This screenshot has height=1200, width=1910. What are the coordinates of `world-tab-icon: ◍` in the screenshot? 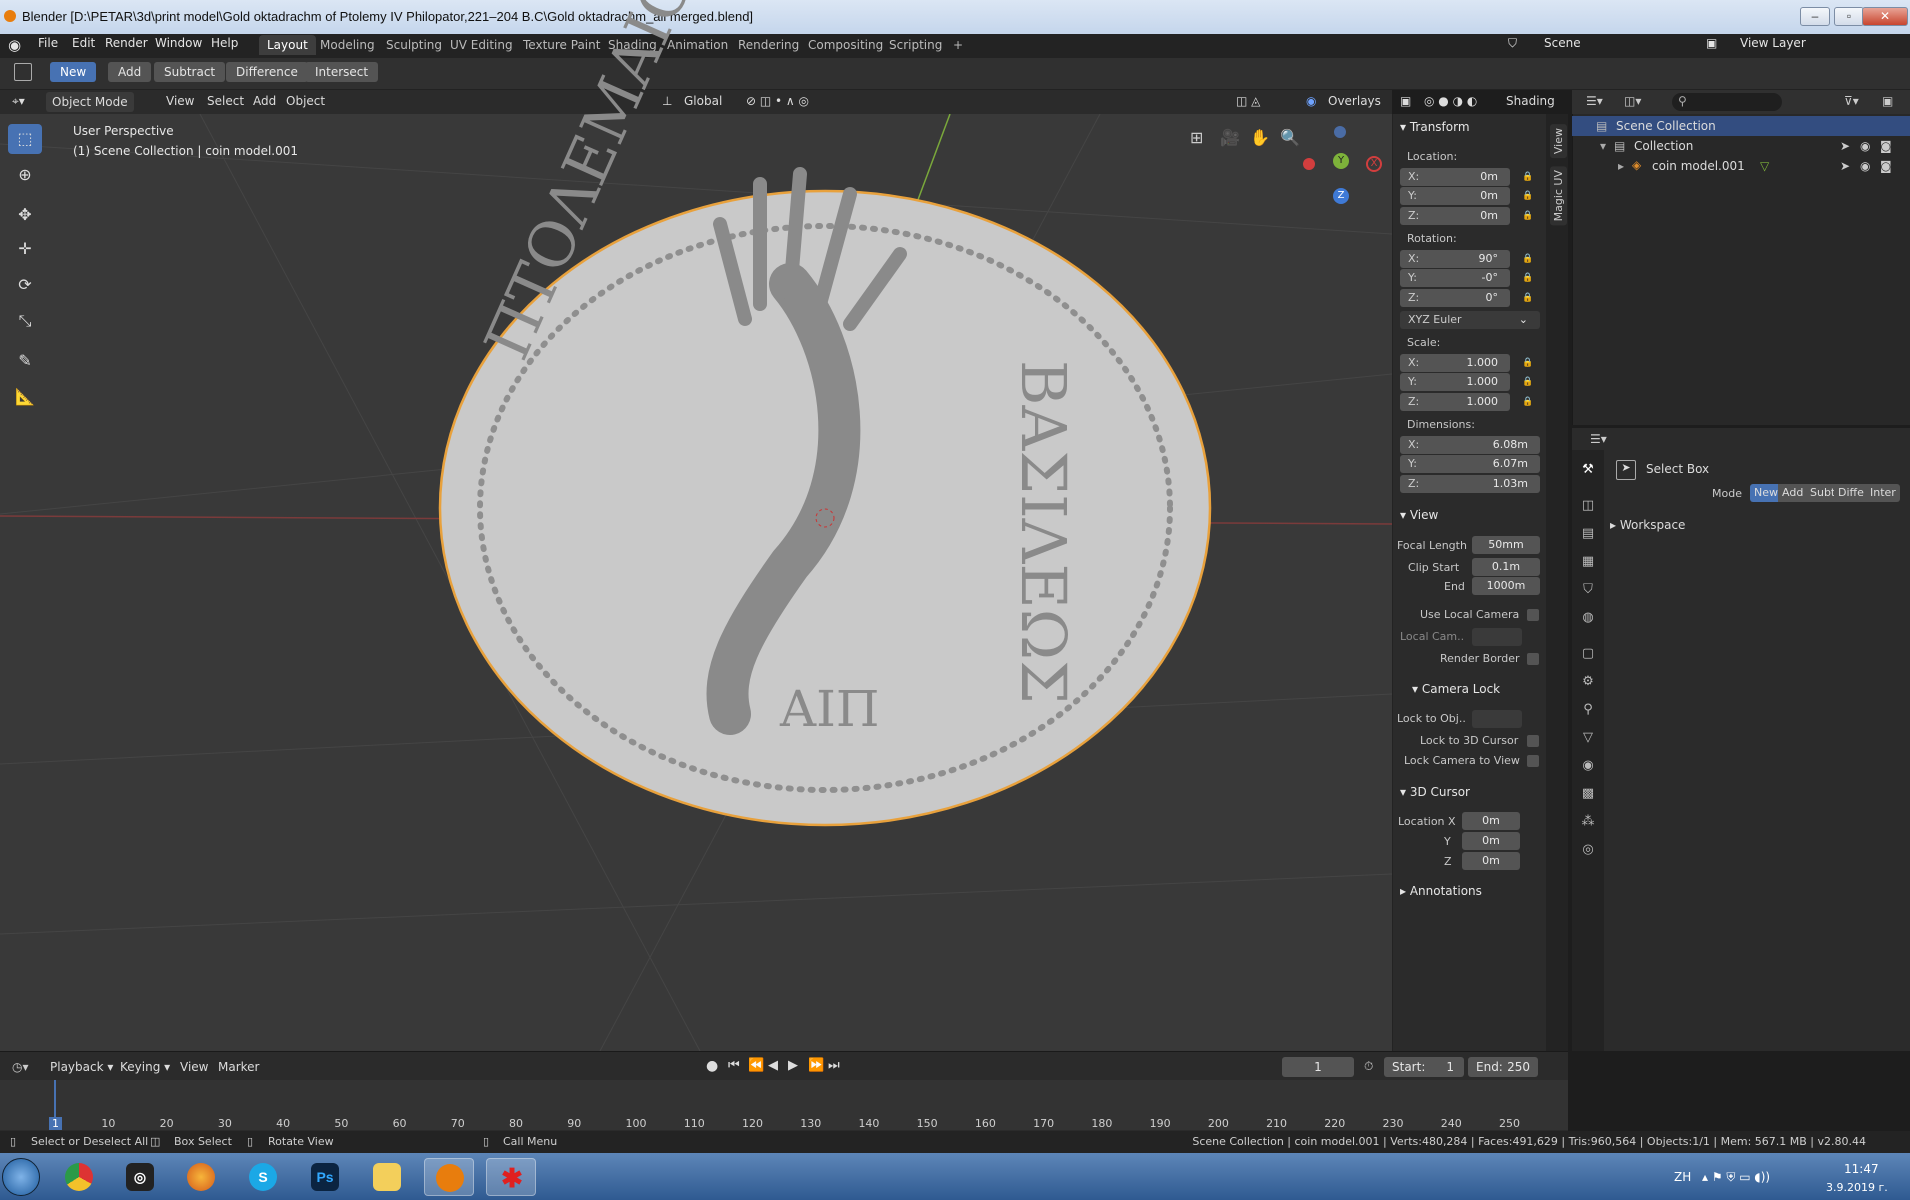 It's located at (1588, 620).